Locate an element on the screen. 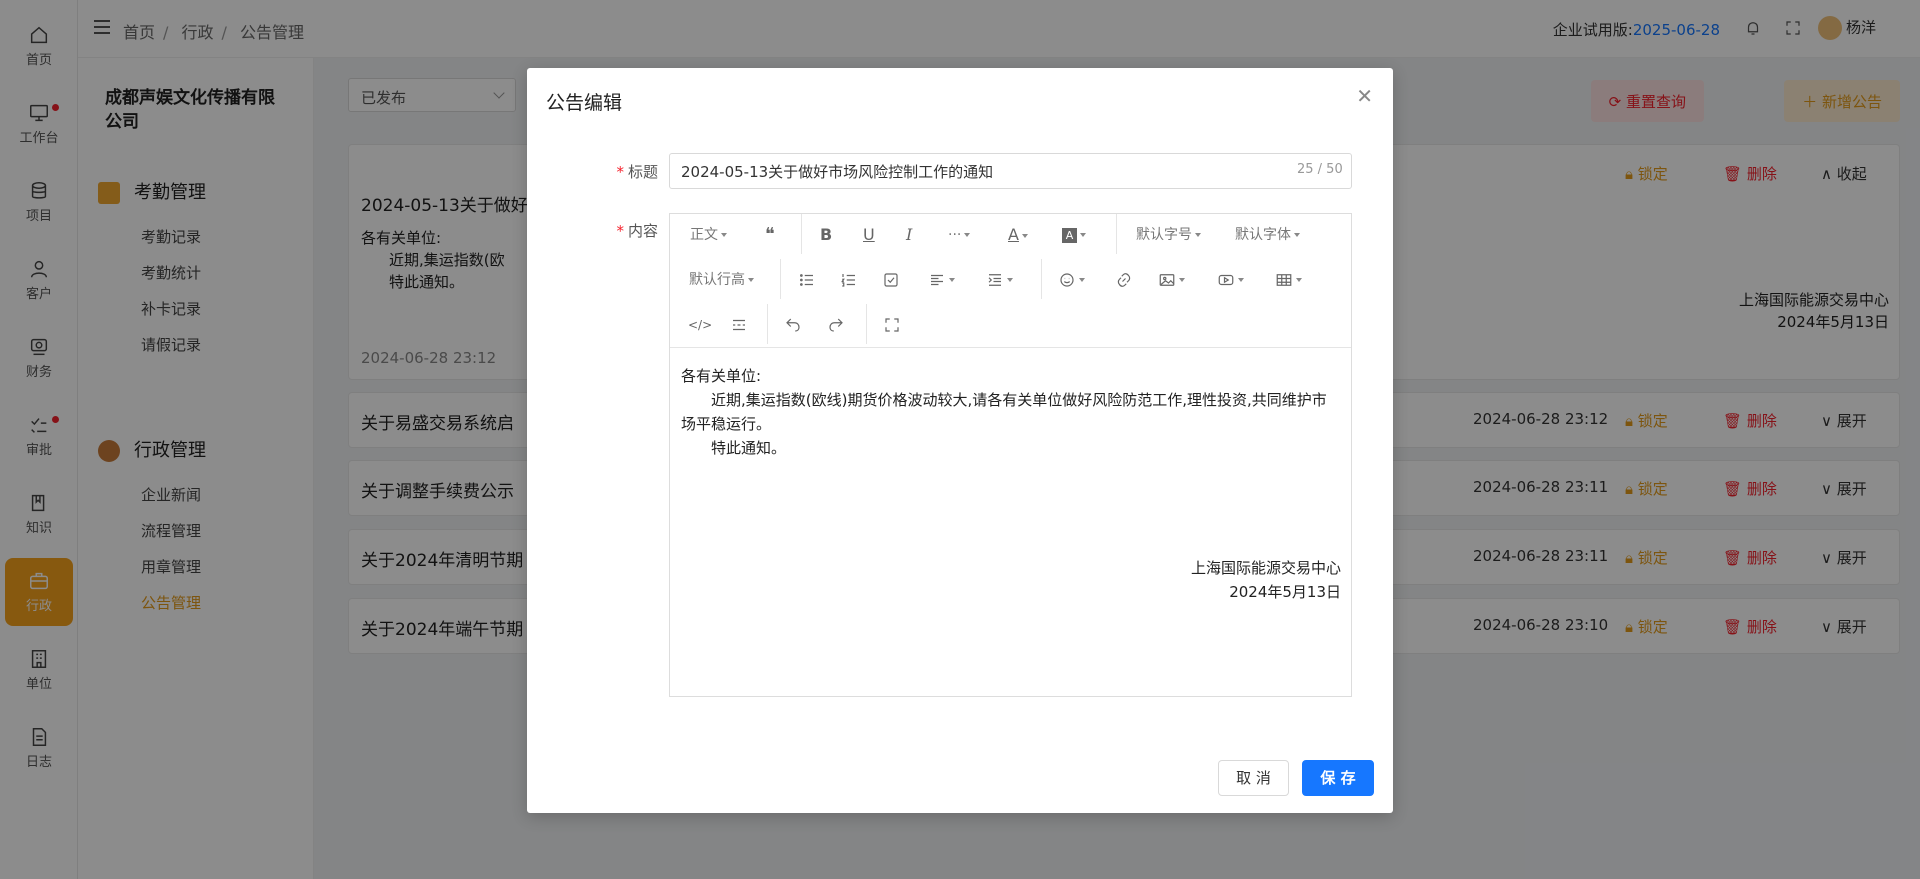 The image size is (1920, 879). line-height-select: 默认行高 is located at coordinates (721, 280).